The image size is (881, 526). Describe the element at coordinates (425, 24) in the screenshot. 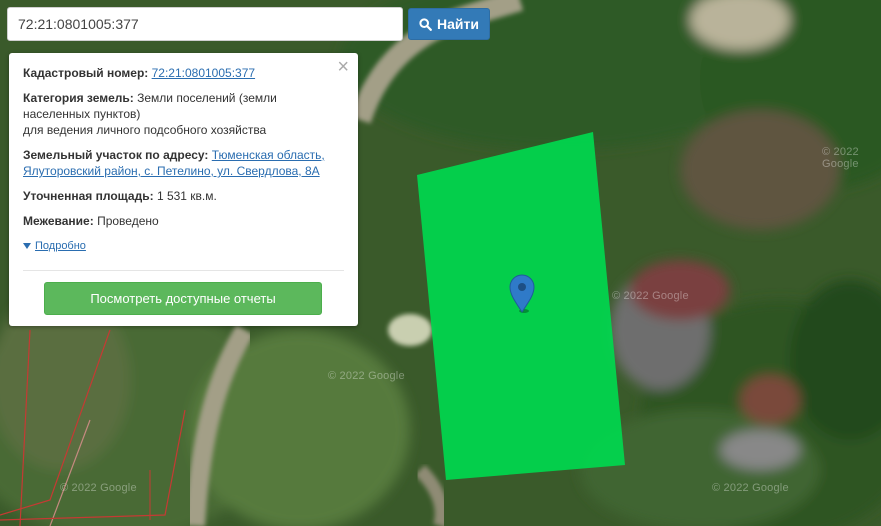

I see `search-icon` at that location.